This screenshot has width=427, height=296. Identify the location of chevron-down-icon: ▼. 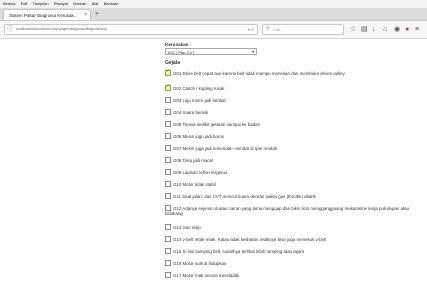
(253, 52).